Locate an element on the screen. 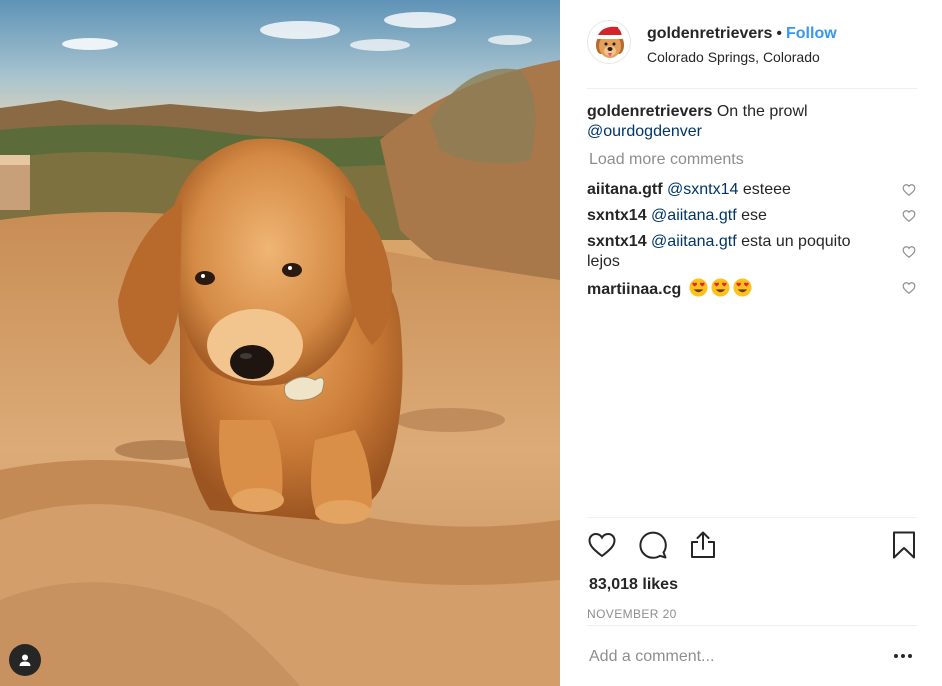 The image size is (942, 686). caption-username: goldenretrievers is located at coordinates (649, 111).